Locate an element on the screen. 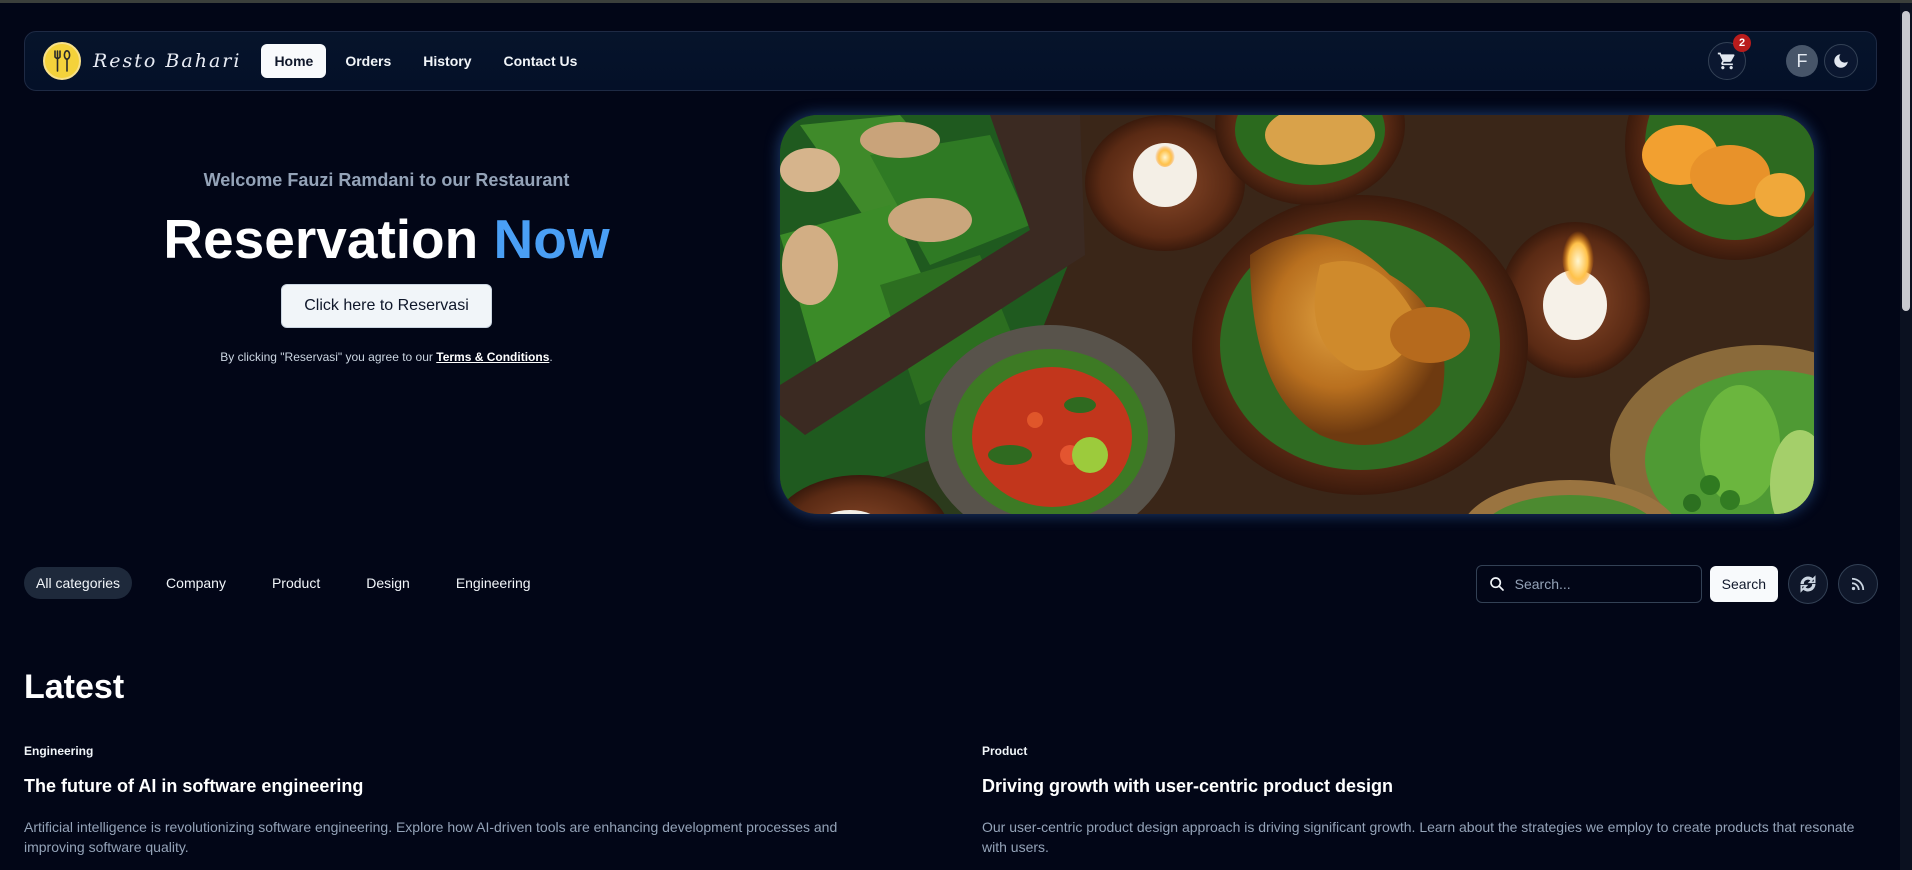 Image resolution: width=1912 pixels, height=870 pixels. search-button: Search is located at coordinates (1743, 584).